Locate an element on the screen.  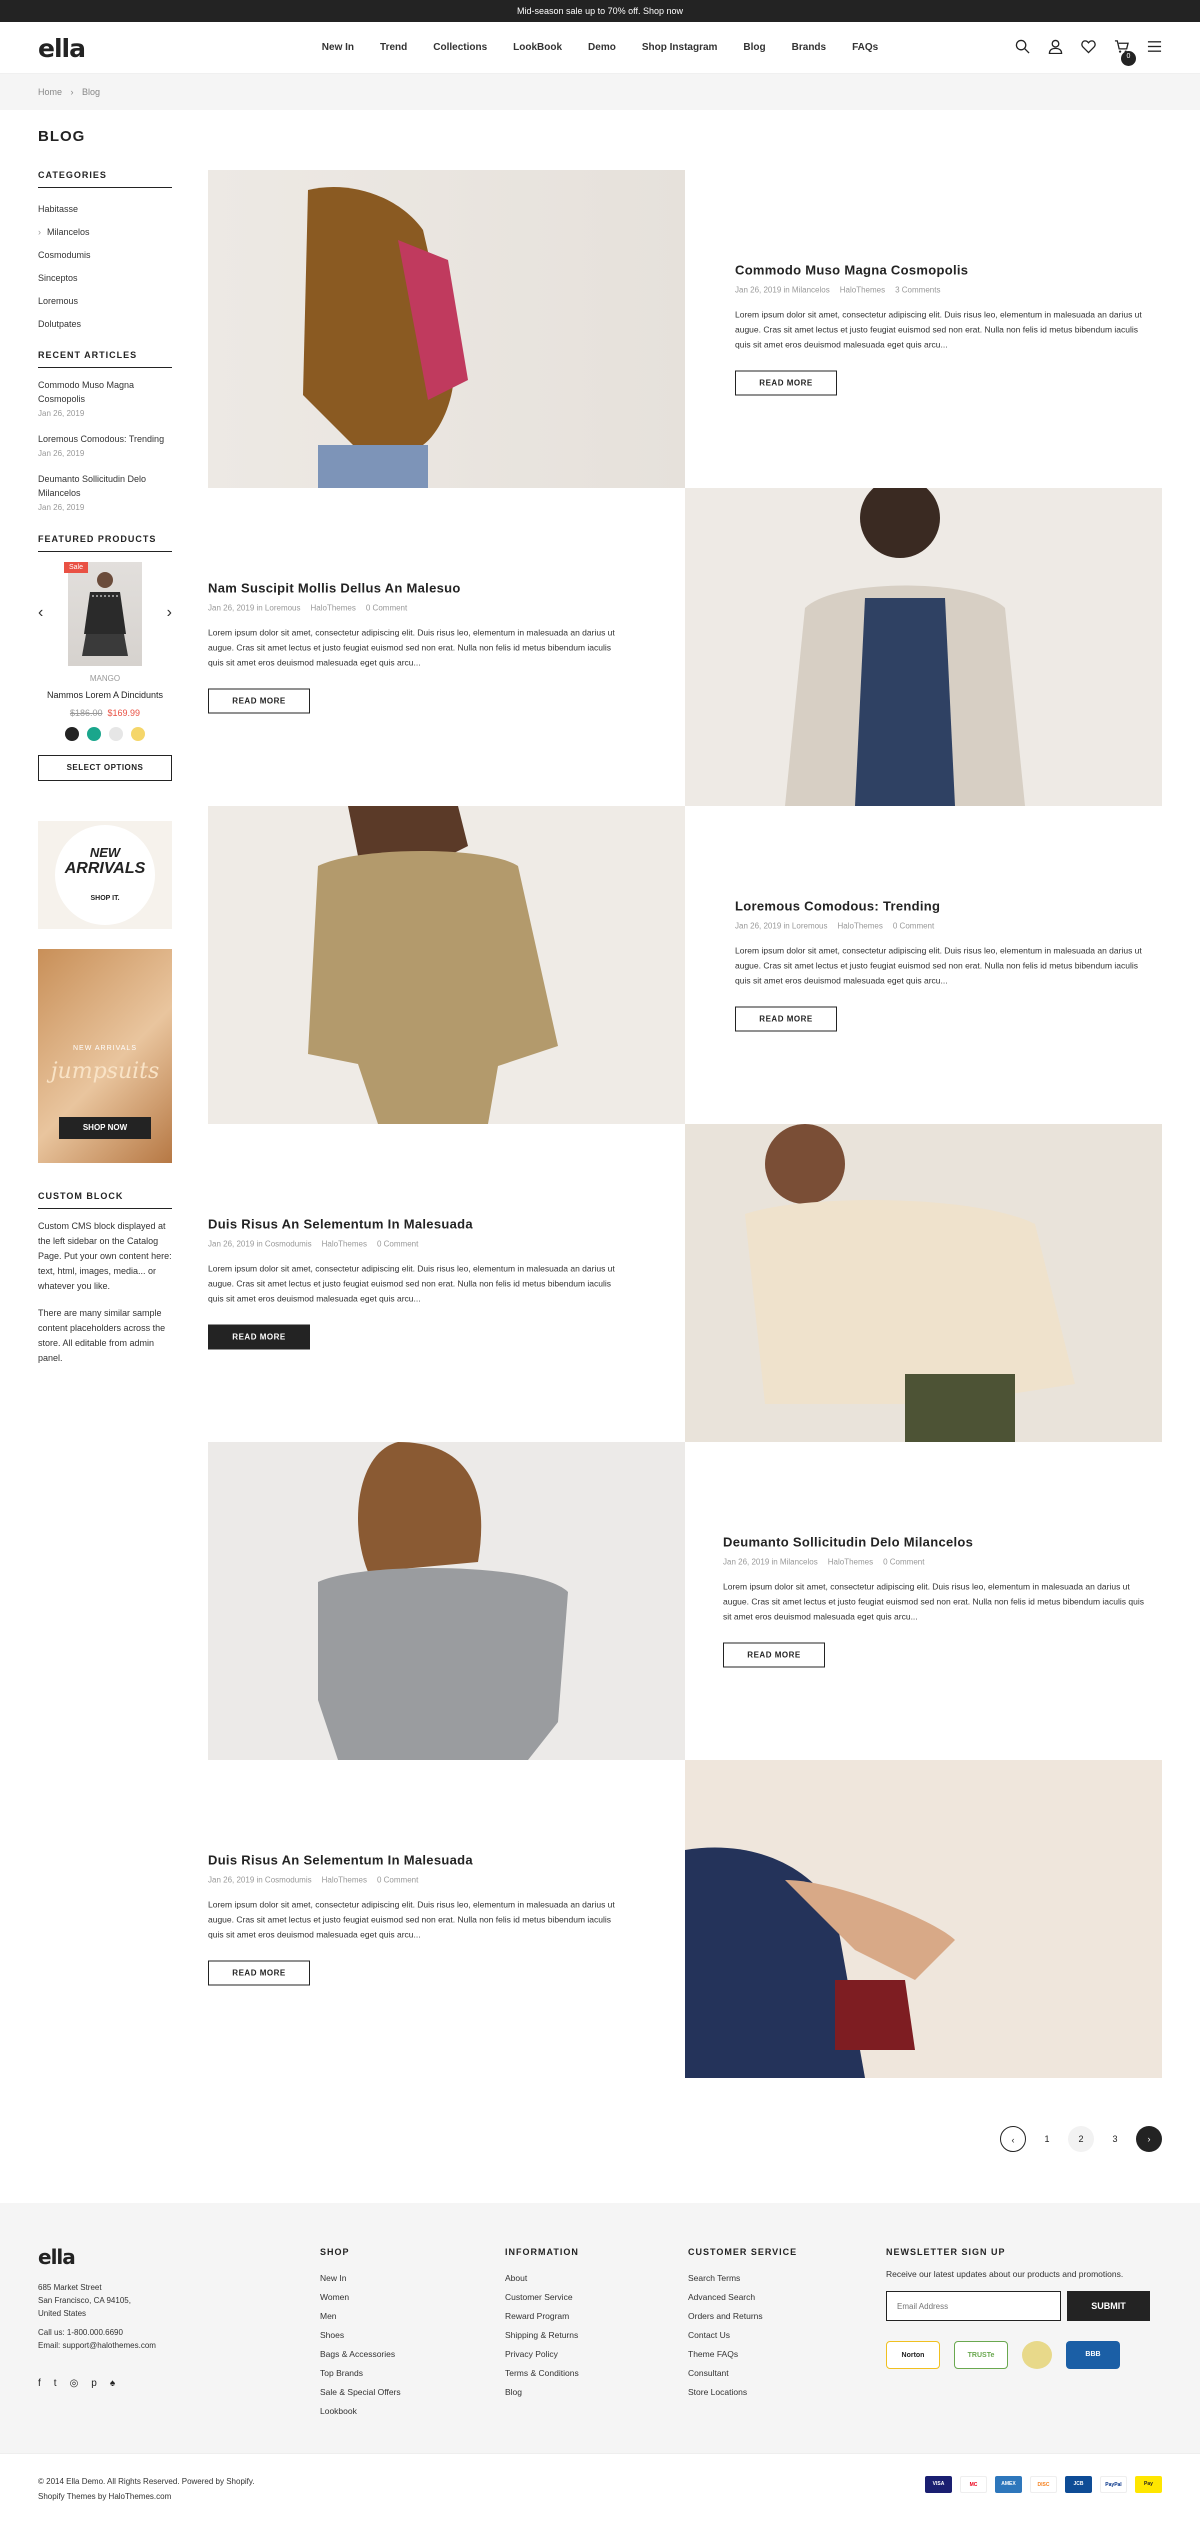
footer-link: Lookbook is located at coordinates (360, 2411).